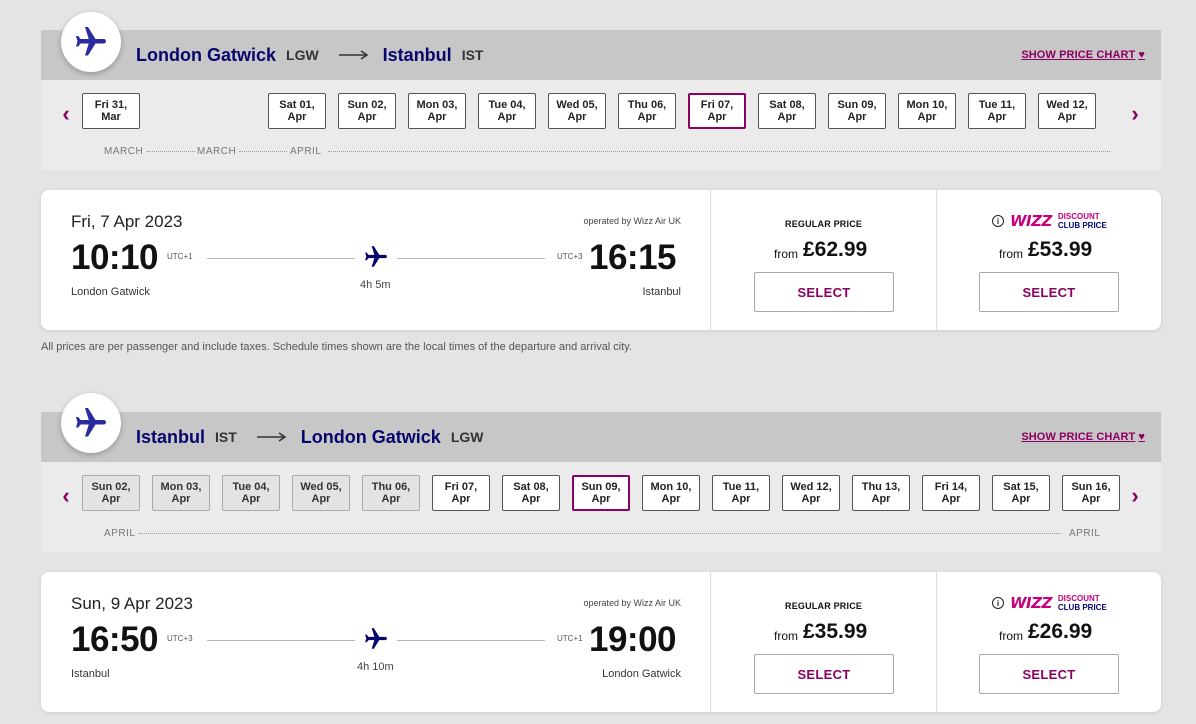 Image resolution: width=1196 pixels, height=724 pixels. Describe the element at coordinates (1078, 437) in the screenshot. I see `show-price-chart-label: SHOW PRICE CHART` at that location.